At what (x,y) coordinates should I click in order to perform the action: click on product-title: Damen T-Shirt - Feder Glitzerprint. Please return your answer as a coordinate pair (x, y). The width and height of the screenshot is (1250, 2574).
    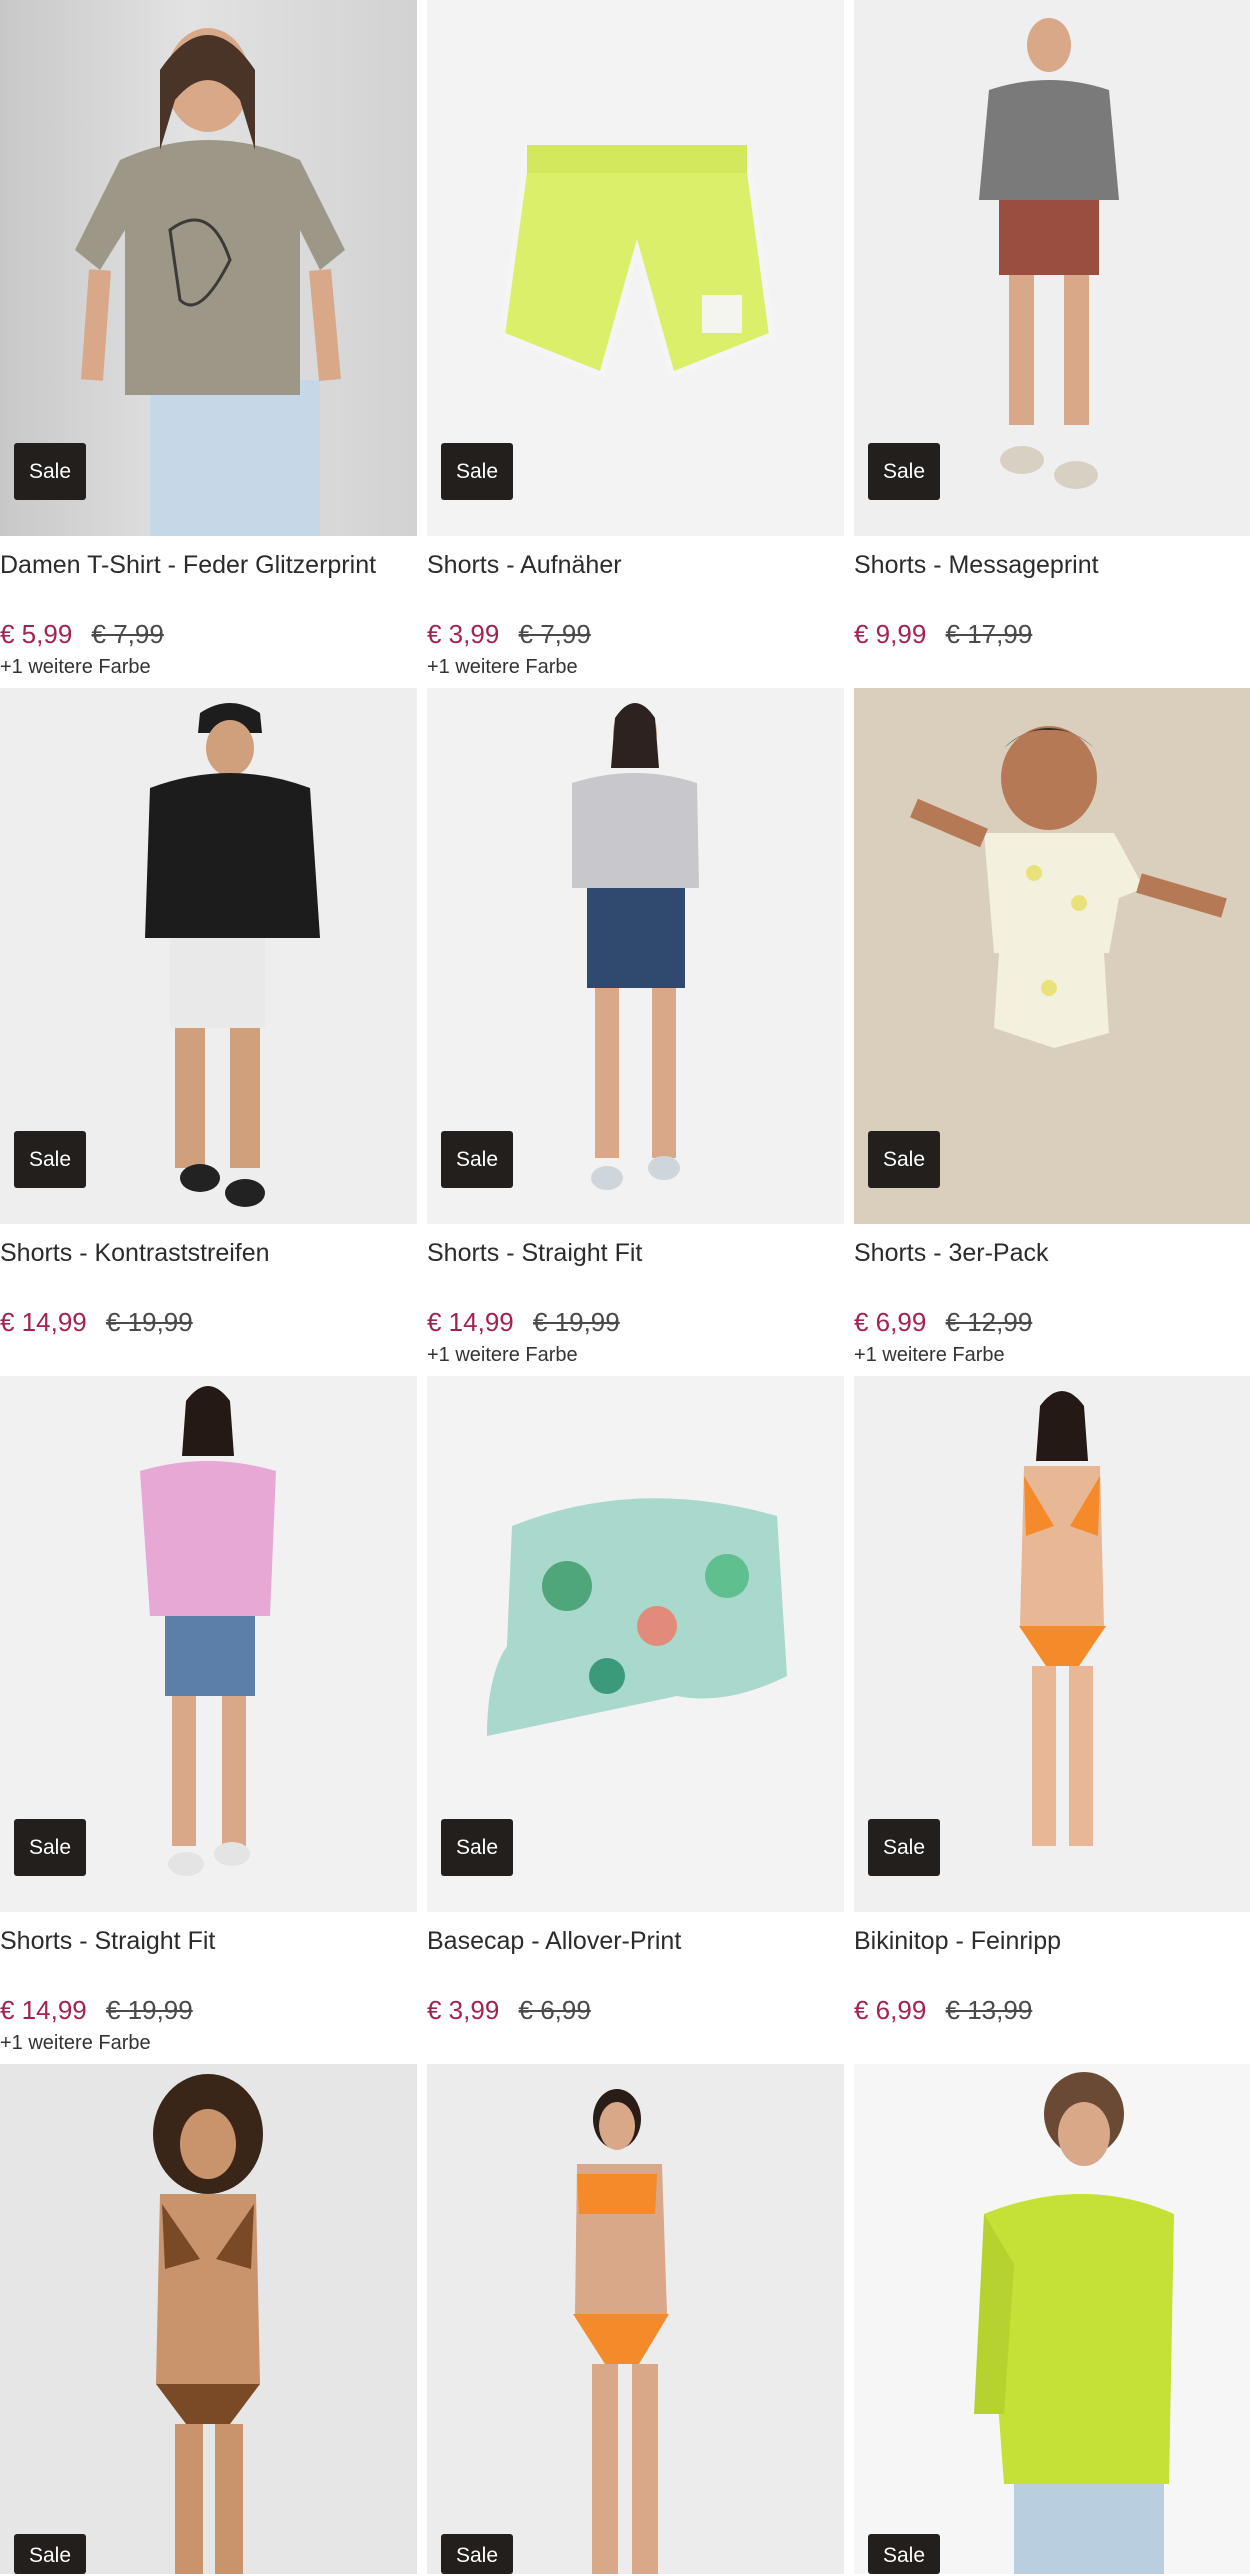
    Looking at the image, I should click on (208, 570).